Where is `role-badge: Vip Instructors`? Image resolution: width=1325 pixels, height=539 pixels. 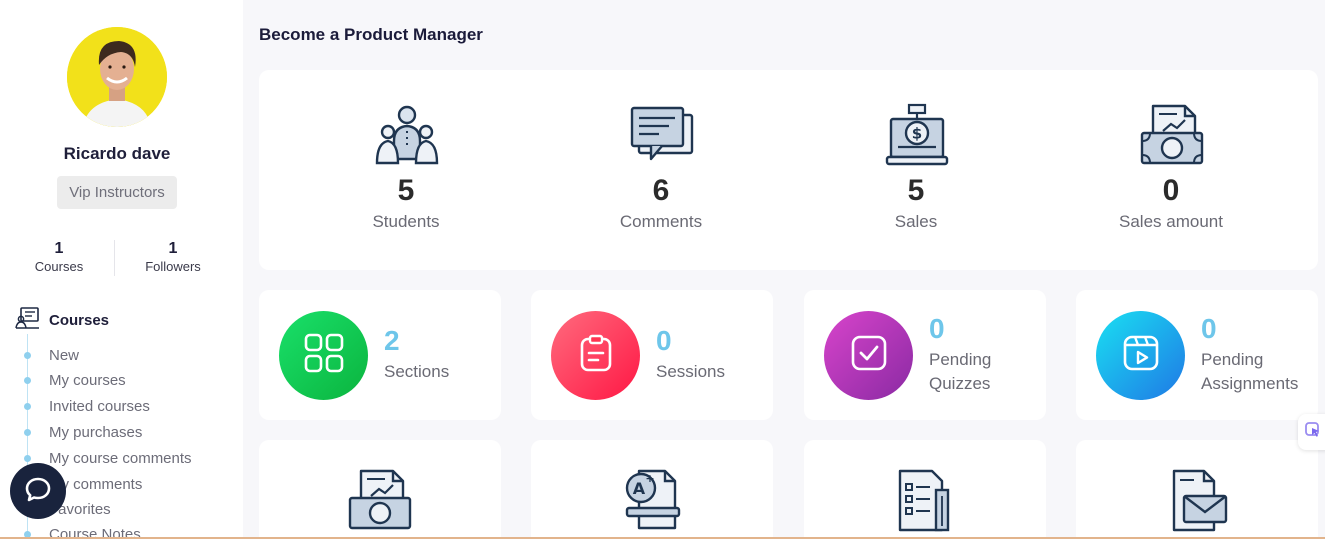
role-badge: Vip Instructors is located at coordinates (117, 192).